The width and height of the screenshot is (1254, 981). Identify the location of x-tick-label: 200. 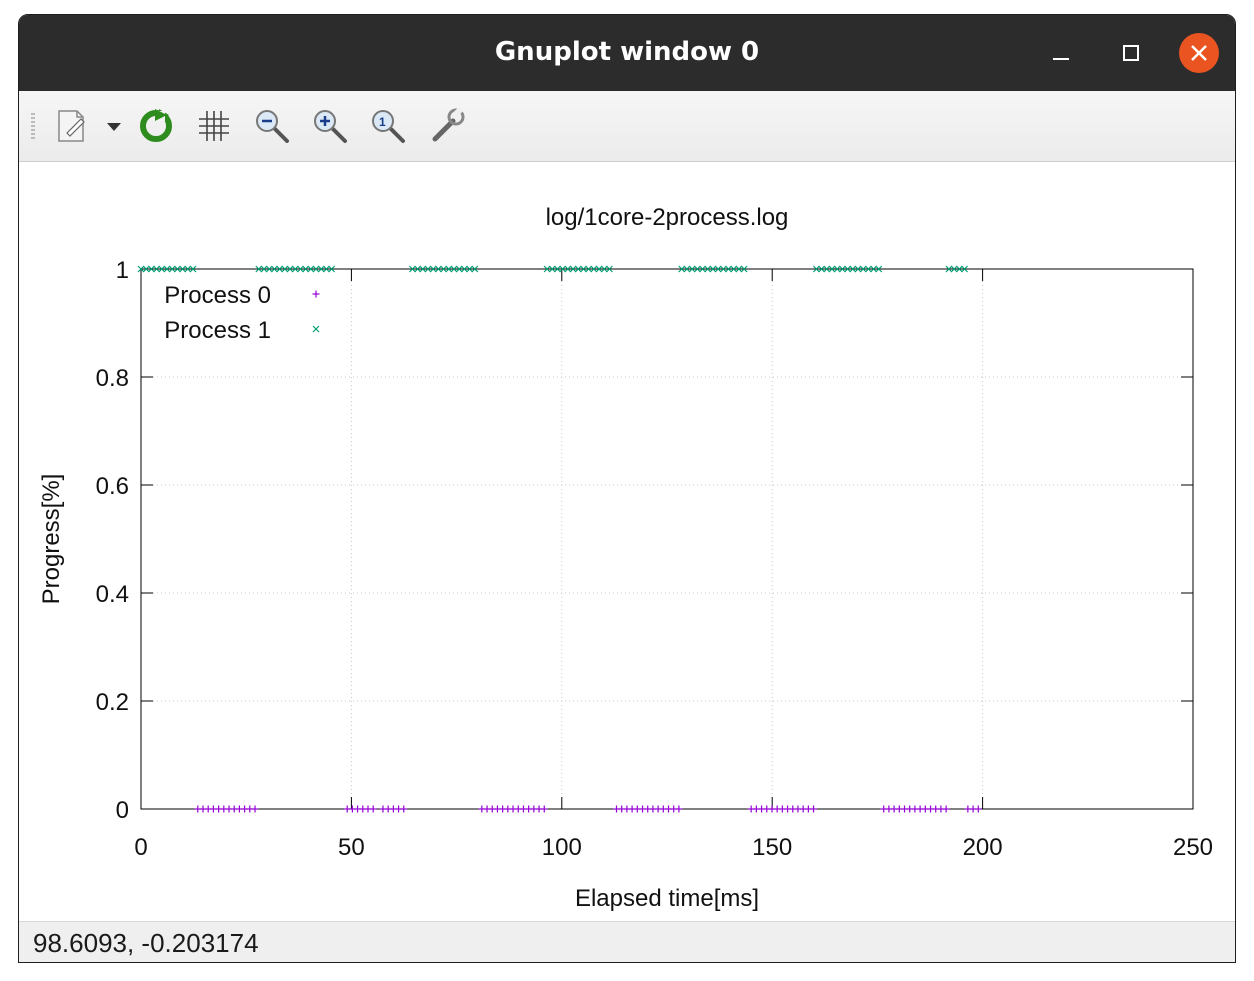
(983, 847).